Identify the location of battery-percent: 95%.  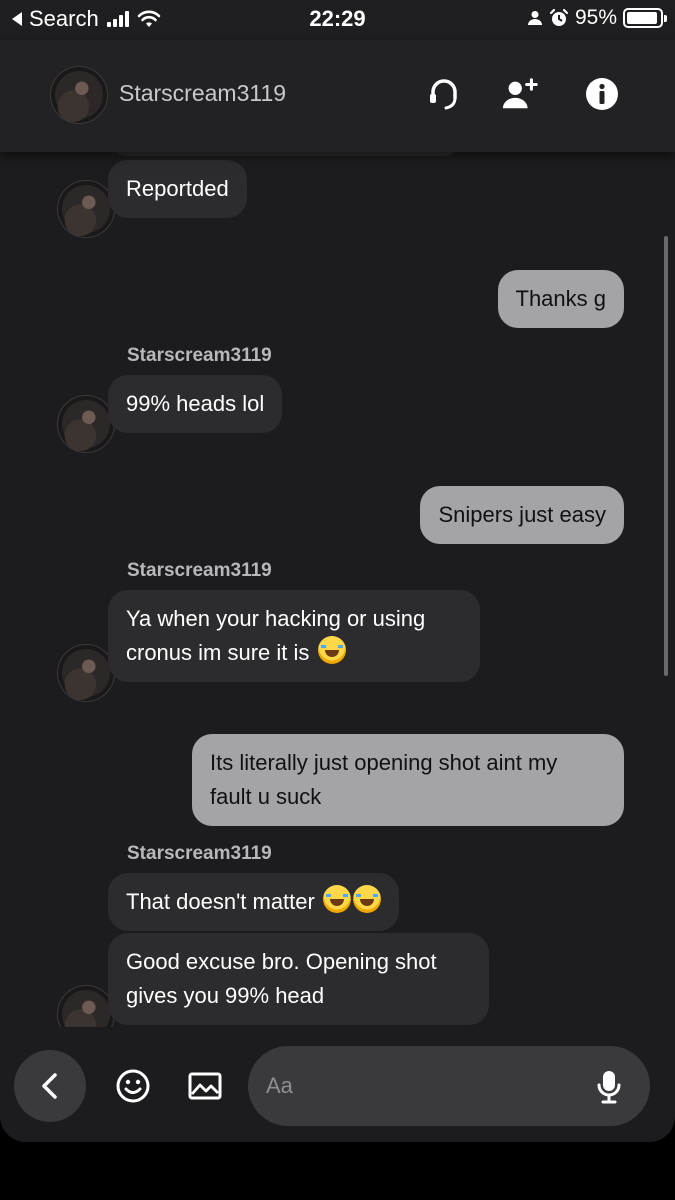
(595, 17).